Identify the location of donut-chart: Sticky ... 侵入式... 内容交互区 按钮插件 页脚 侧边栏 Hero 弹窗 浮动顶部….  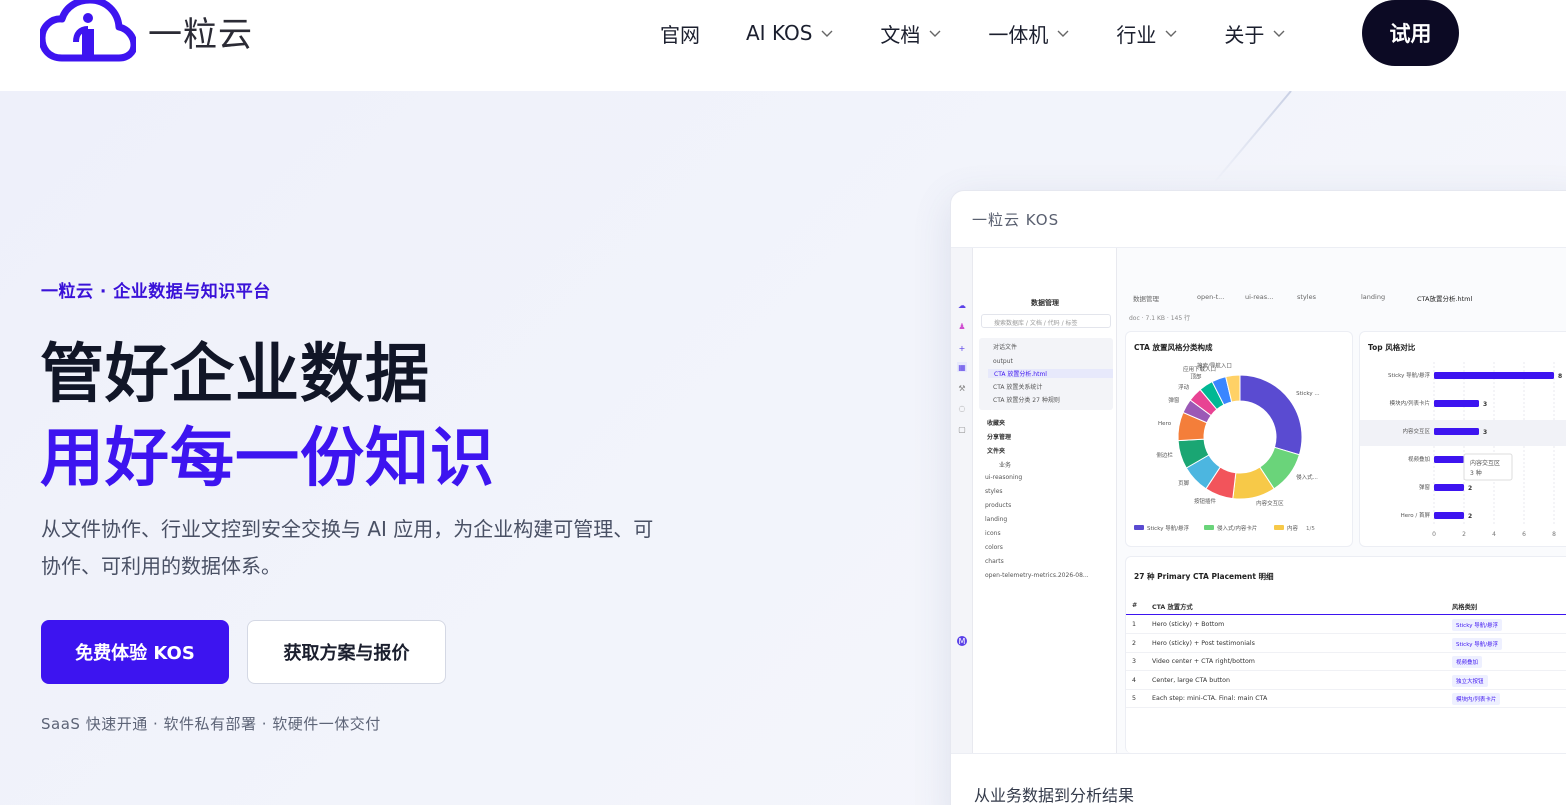
(1227, 446).